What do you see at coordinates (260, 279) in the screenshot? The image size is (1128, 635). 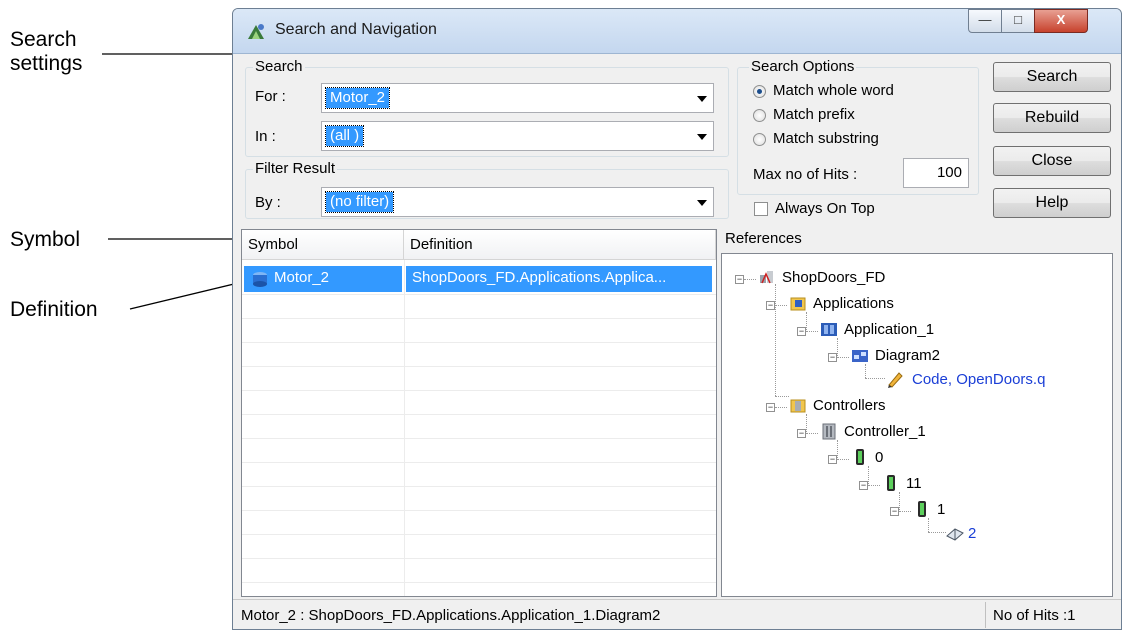 I see `motor-symbol-icon` at bounding box center [260, 279].